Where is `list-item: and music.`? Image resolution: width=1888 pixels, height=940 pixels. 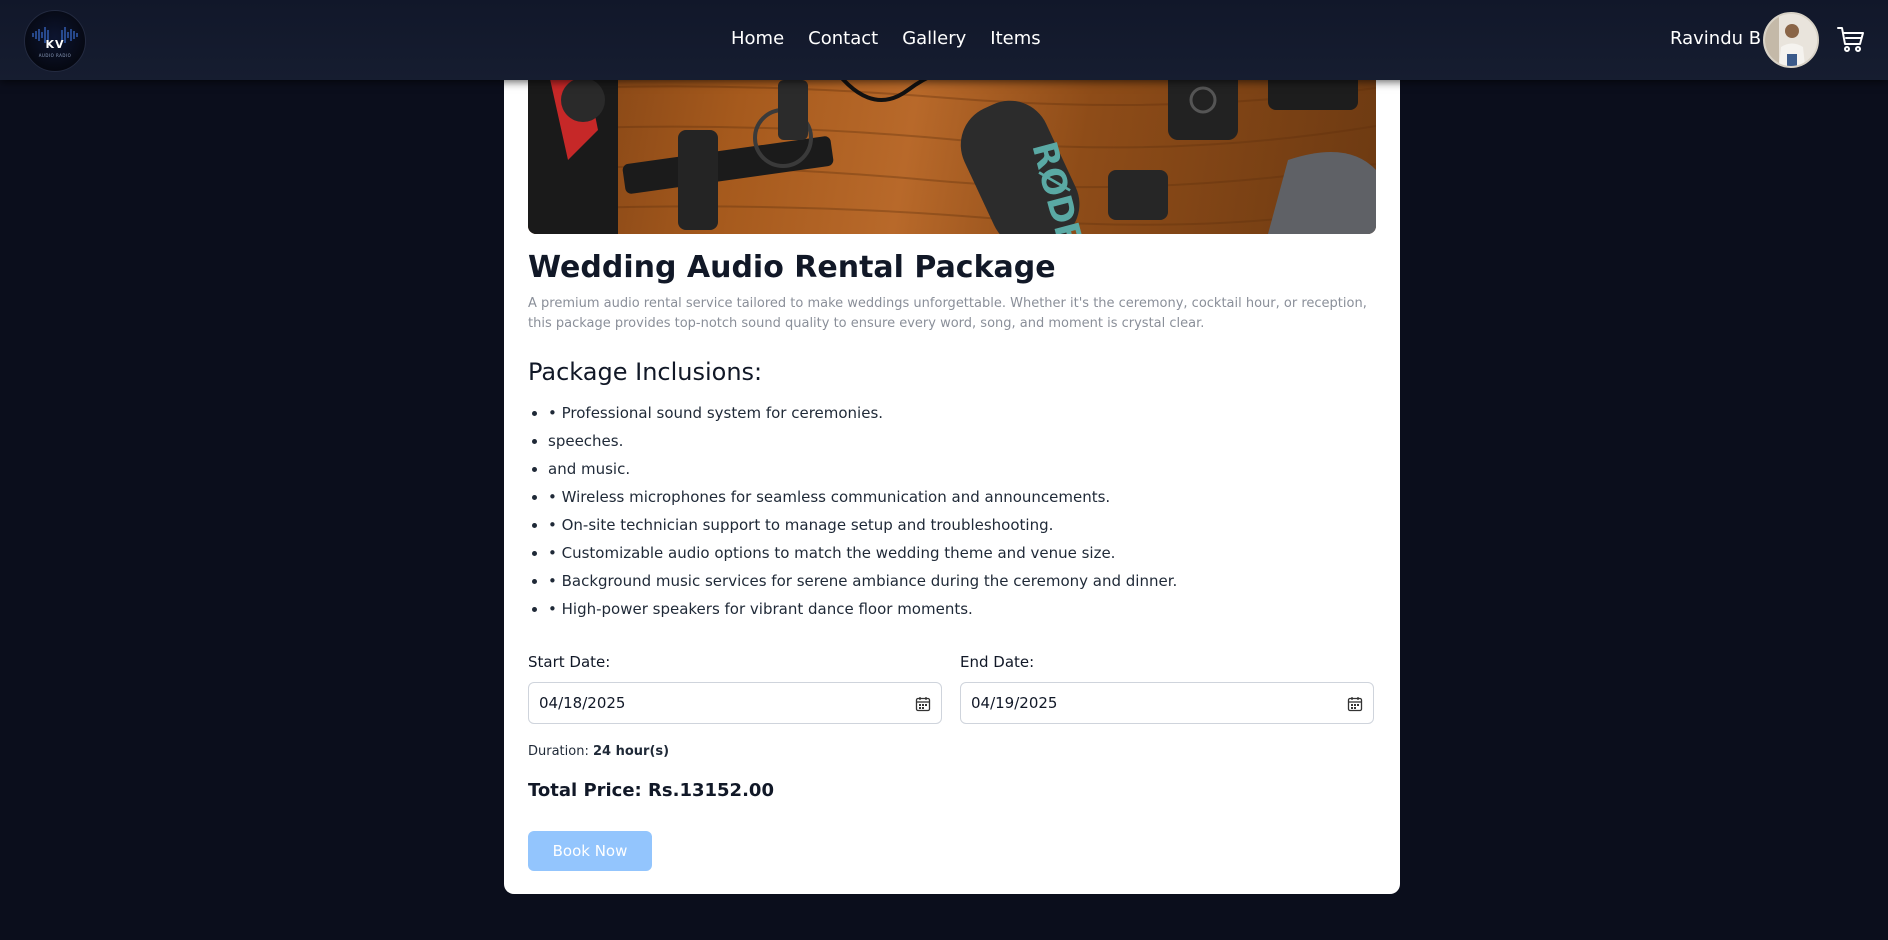 list-item: and music. is located at coordinates (862, 473).